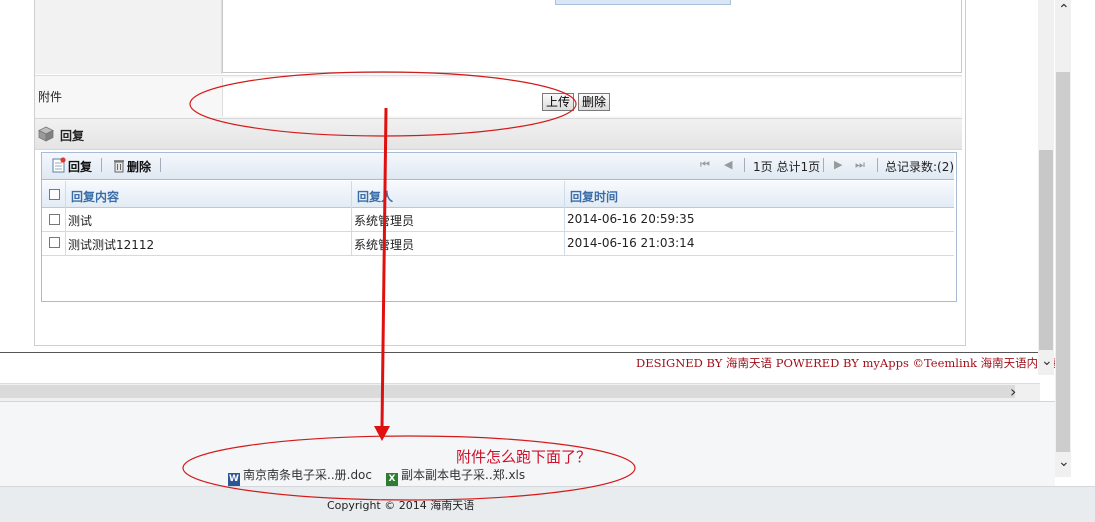  I want to click on annotation-arrow-line, so click(384, 268).